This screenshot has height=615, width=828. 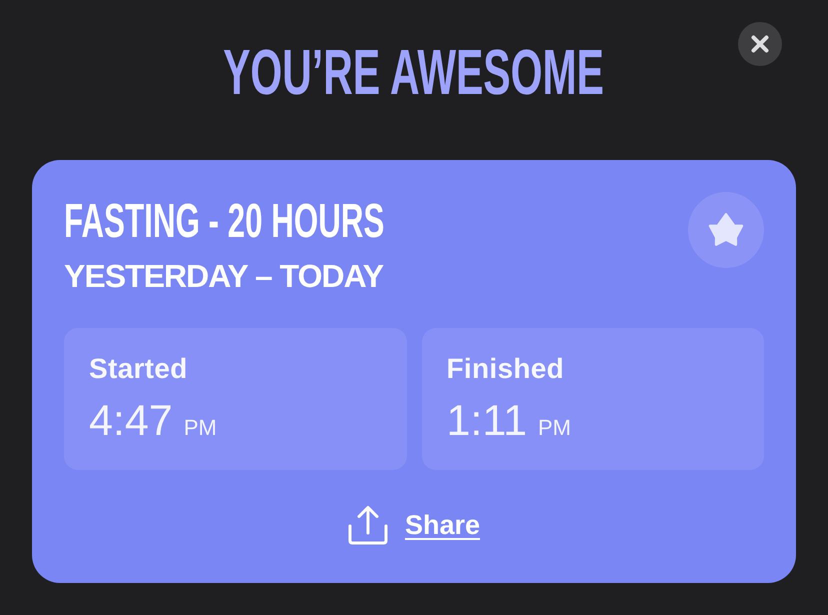 I want to click on date-range: YESTERDAY – TODAY, so click(x=224, y=276).